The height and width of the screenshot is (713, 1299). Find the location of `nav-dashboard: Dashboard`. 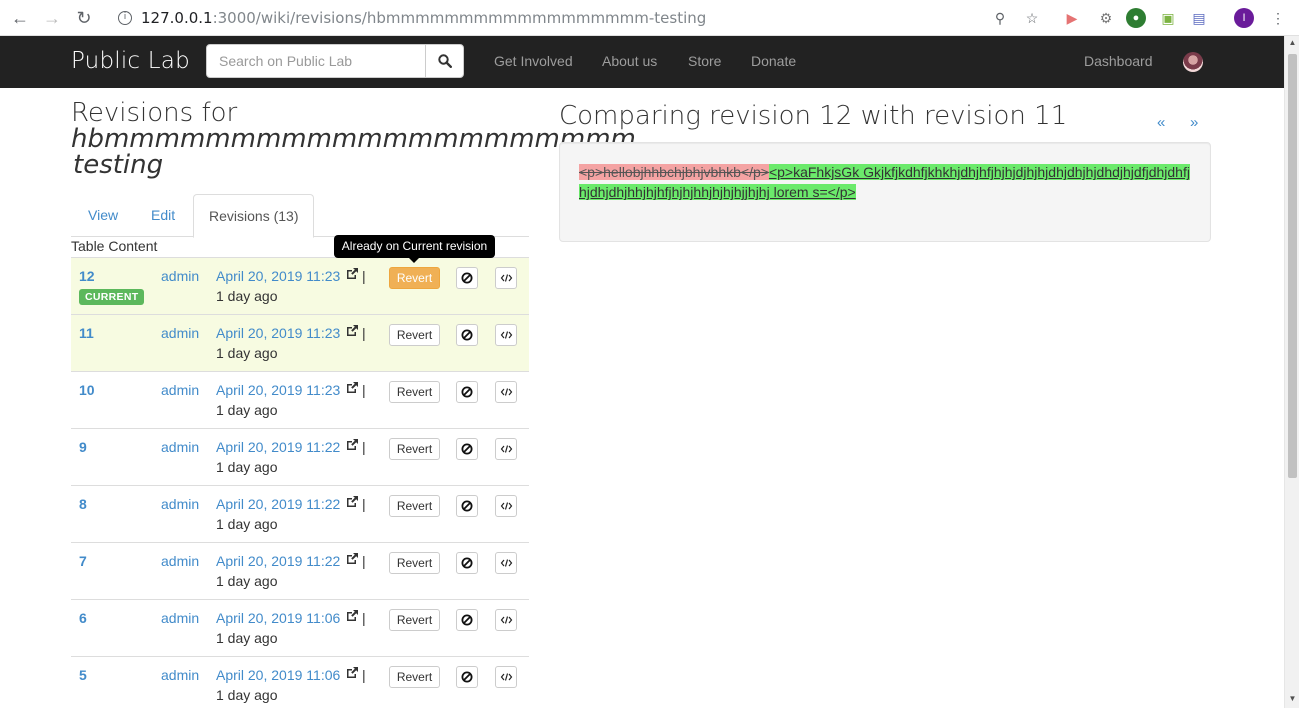

nav-dashboard: Dashboard is located at coordinates (1118, 61).